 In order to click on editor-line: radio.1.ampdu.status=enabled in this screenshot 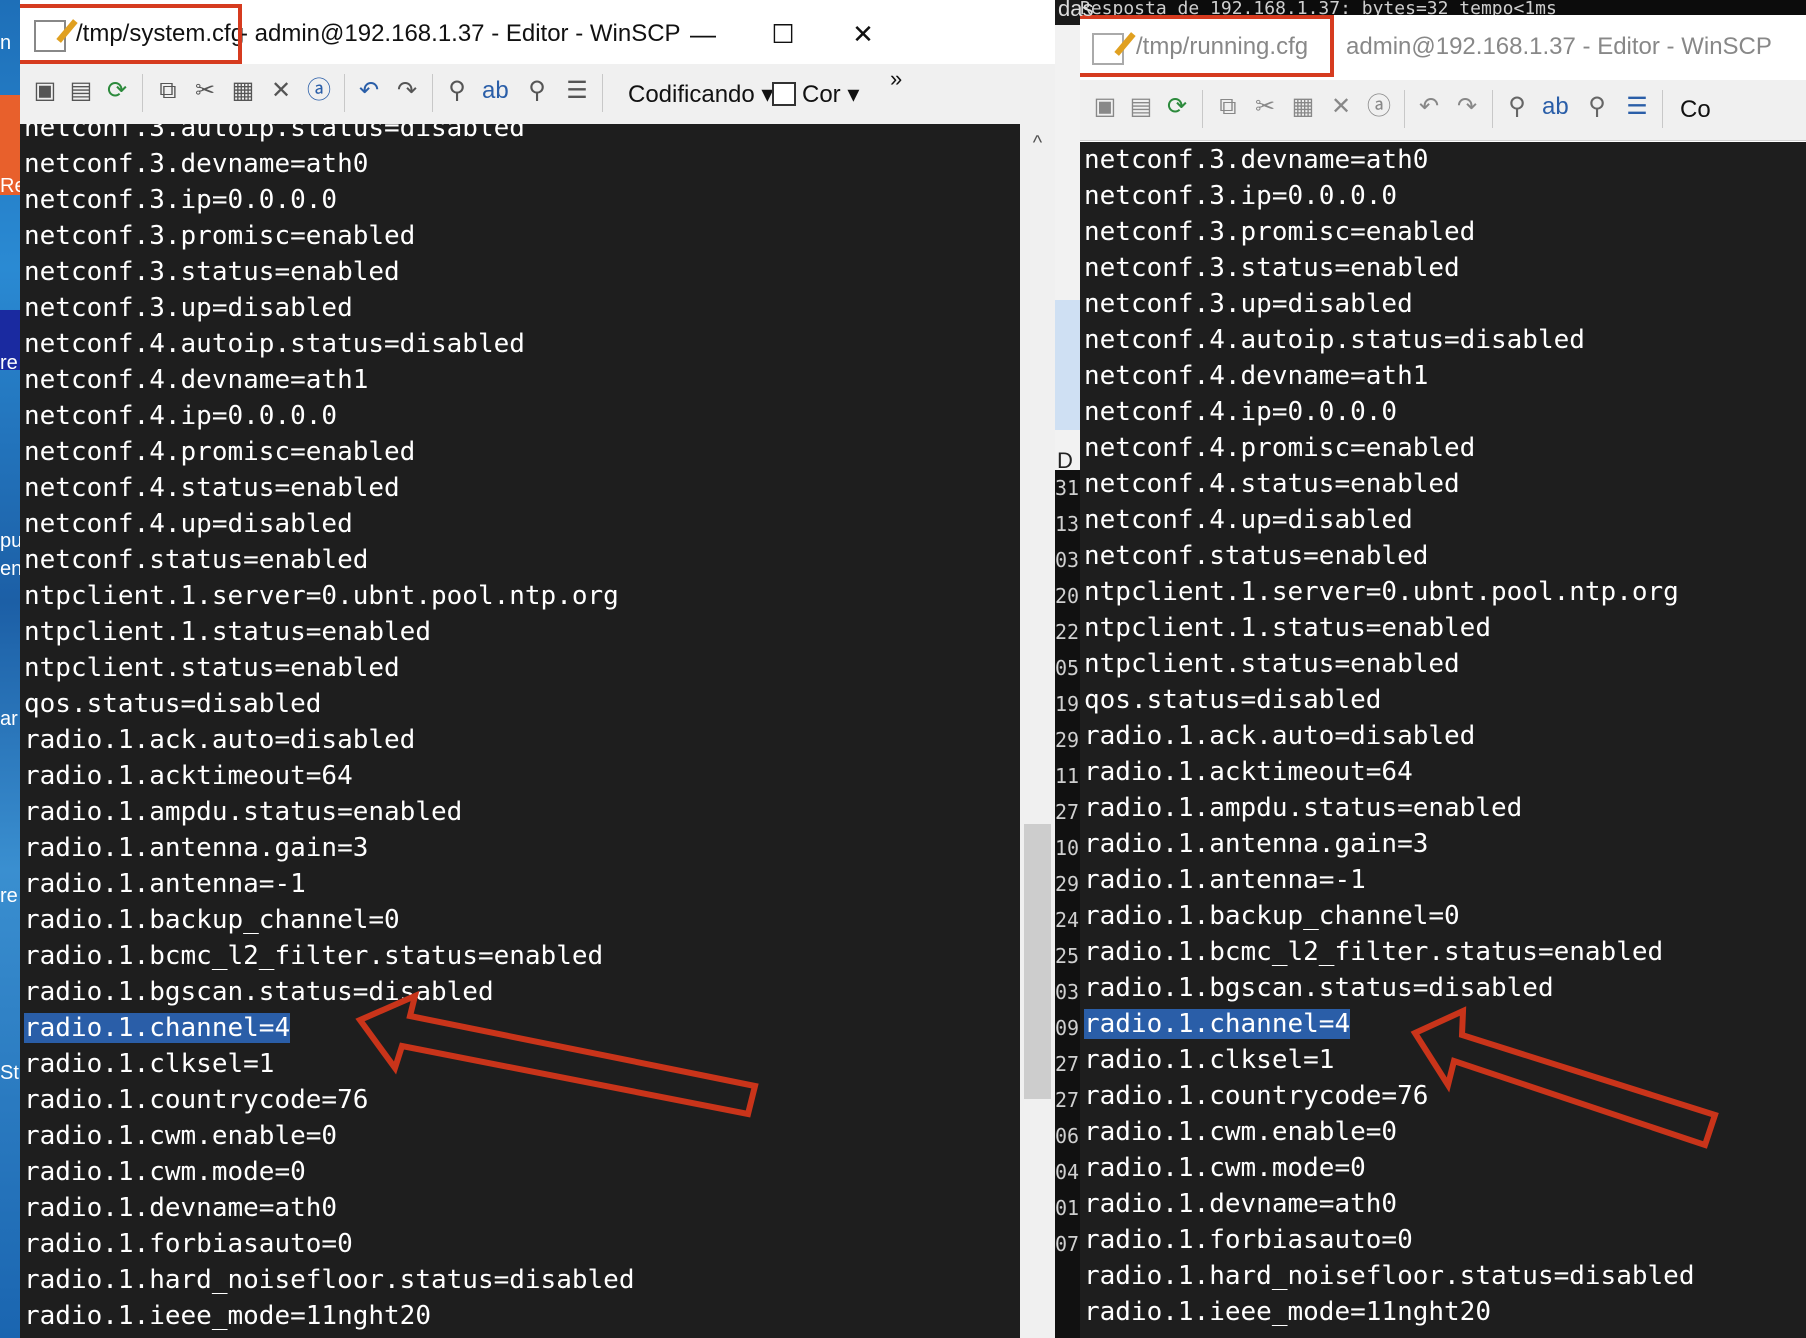, I will do `click(329, 812)`.